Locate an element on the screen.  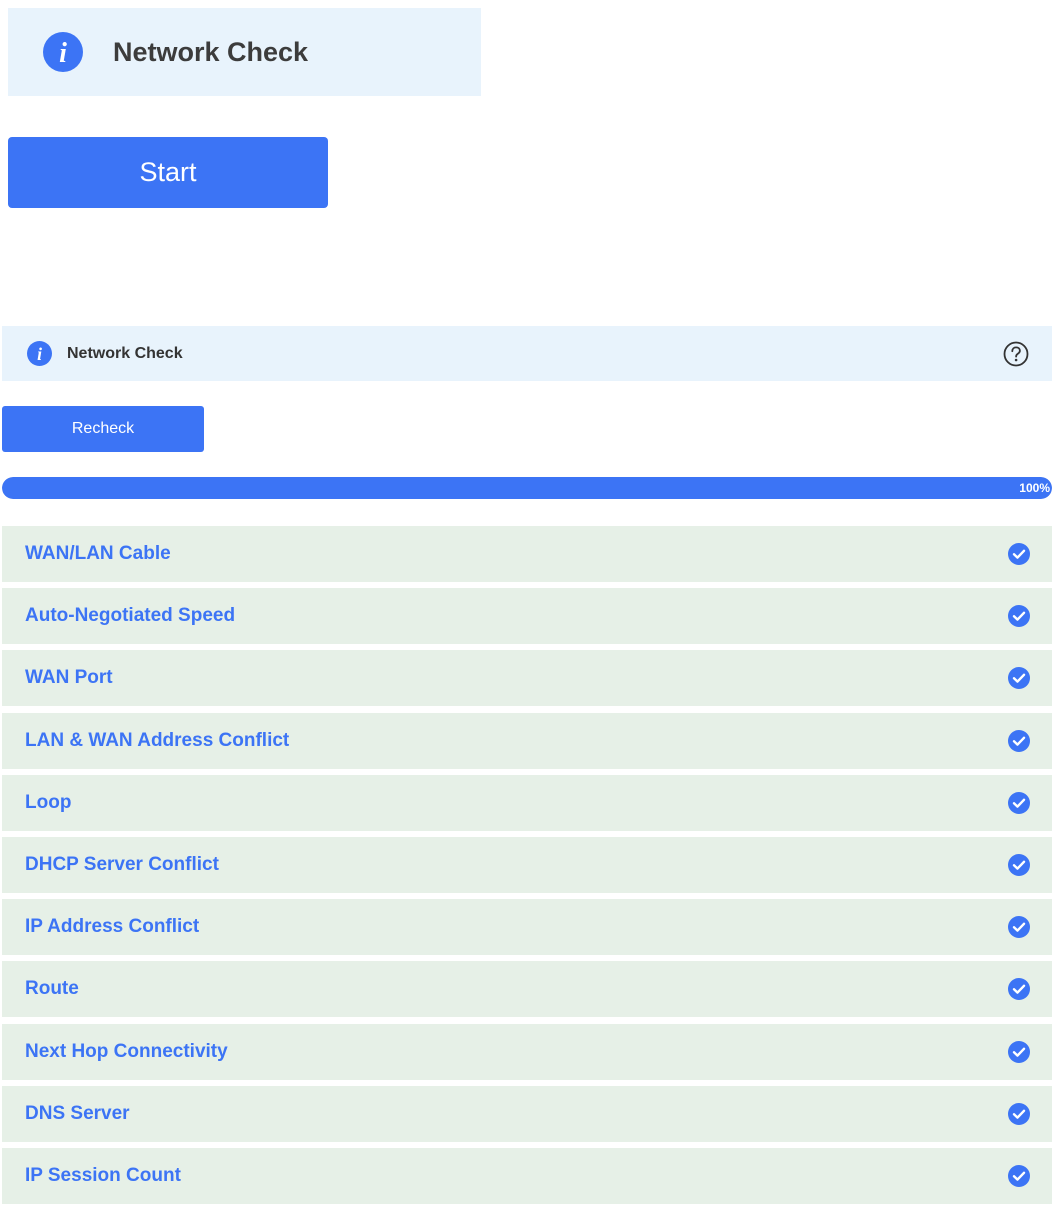
check-item-label: Next Hop Connectivity is located at coordinates (126, 1051).